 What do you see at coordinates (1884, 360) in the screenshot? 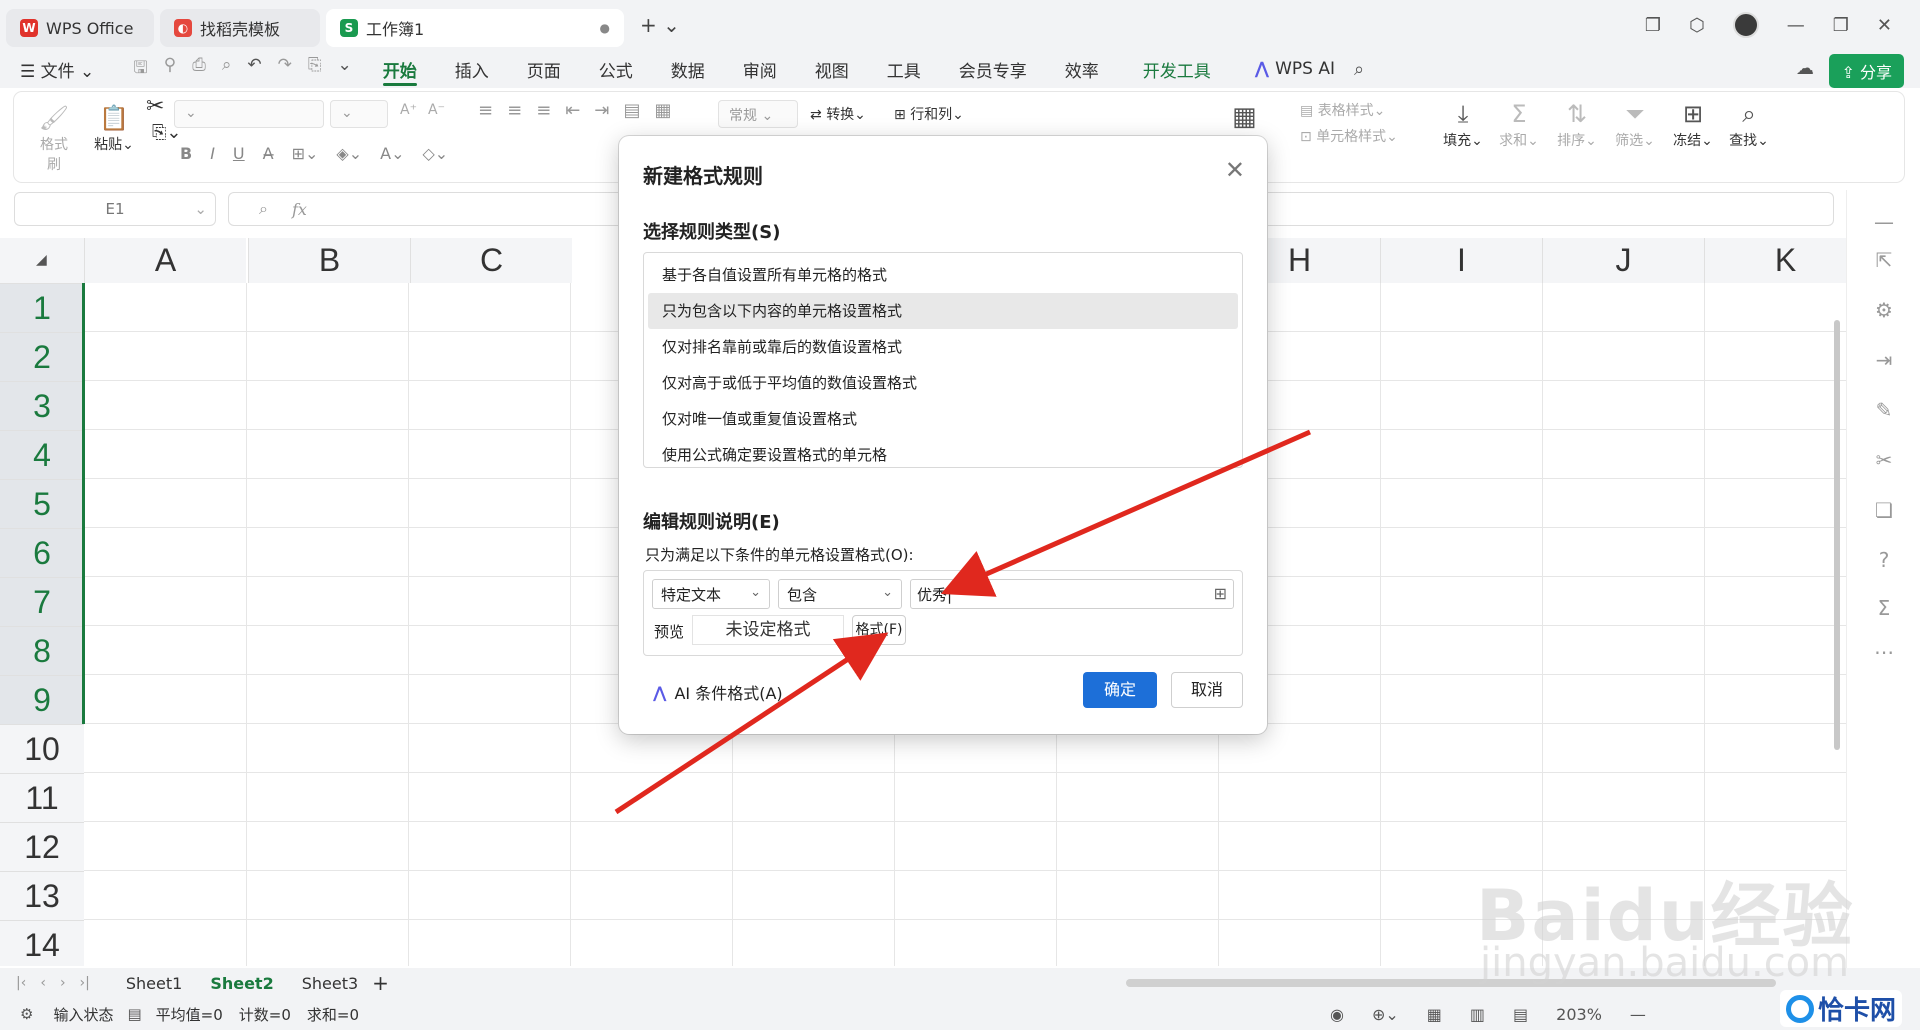
I see `export-icon: ⇥` at bounding box center [1884, 360].